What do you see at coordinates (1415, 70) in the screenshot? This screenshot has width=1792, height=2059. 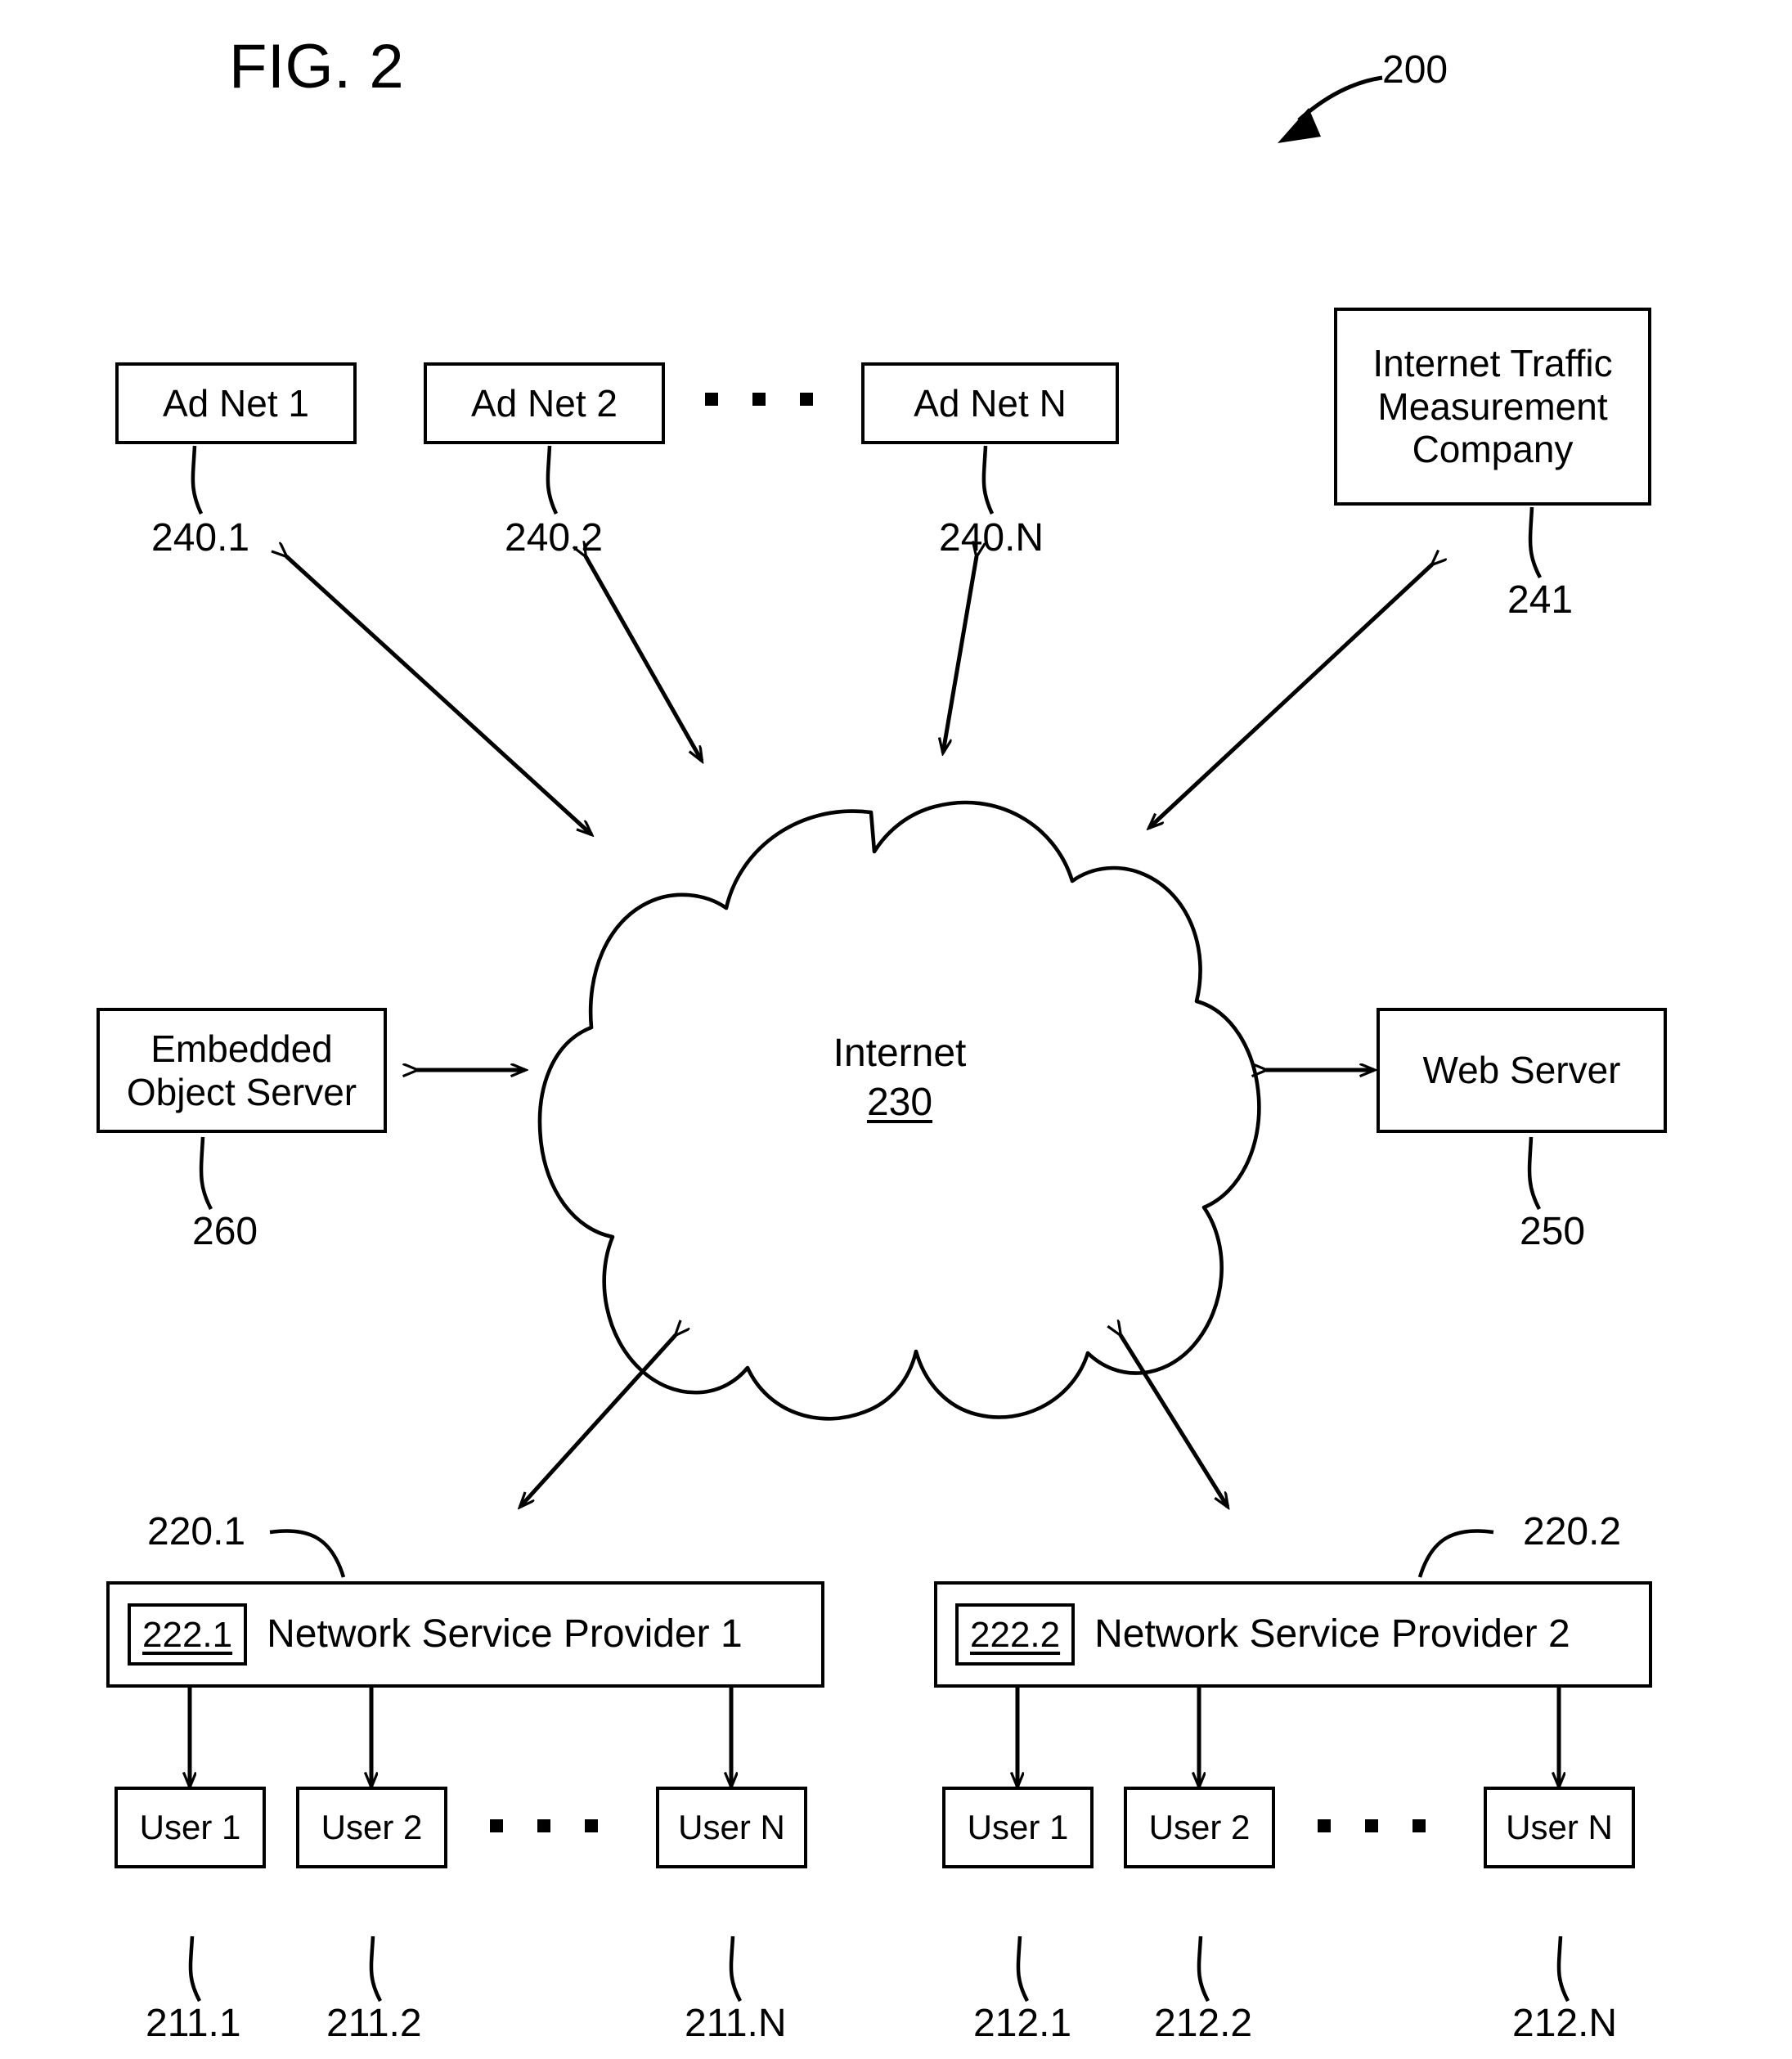 I see `system-reference-number: 200` at bounding box center [1415, 70].